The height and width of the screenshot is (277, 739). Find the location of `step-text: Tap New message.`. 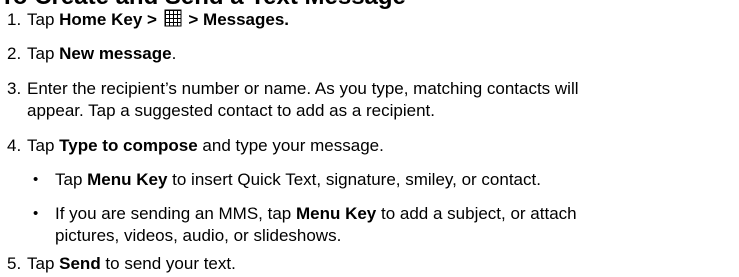

step-text: Tap New message. is located at coordinates (102, 53).